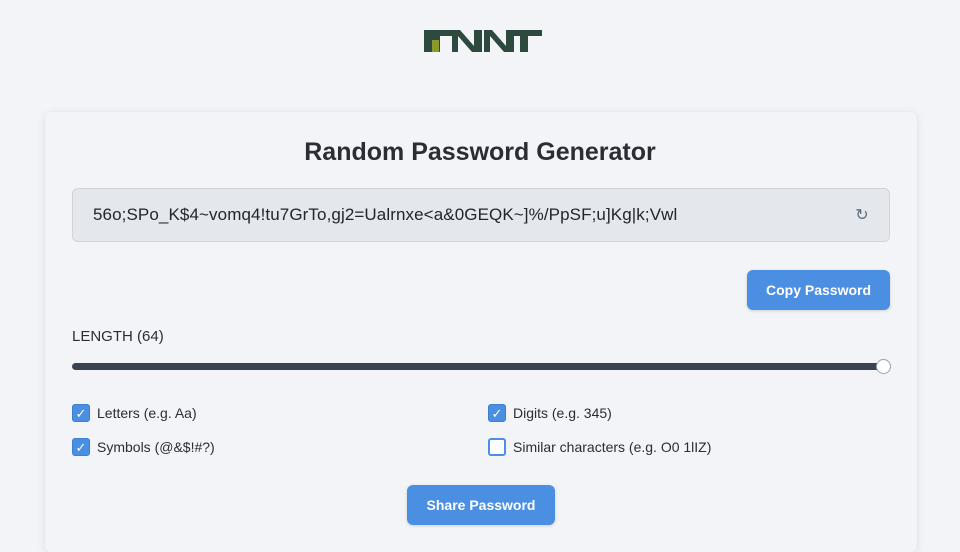  What do you see at coordinates (81, 413) in the screenshot?
I see `letters-checkbox: ✓` at bounding box center [81, 413].